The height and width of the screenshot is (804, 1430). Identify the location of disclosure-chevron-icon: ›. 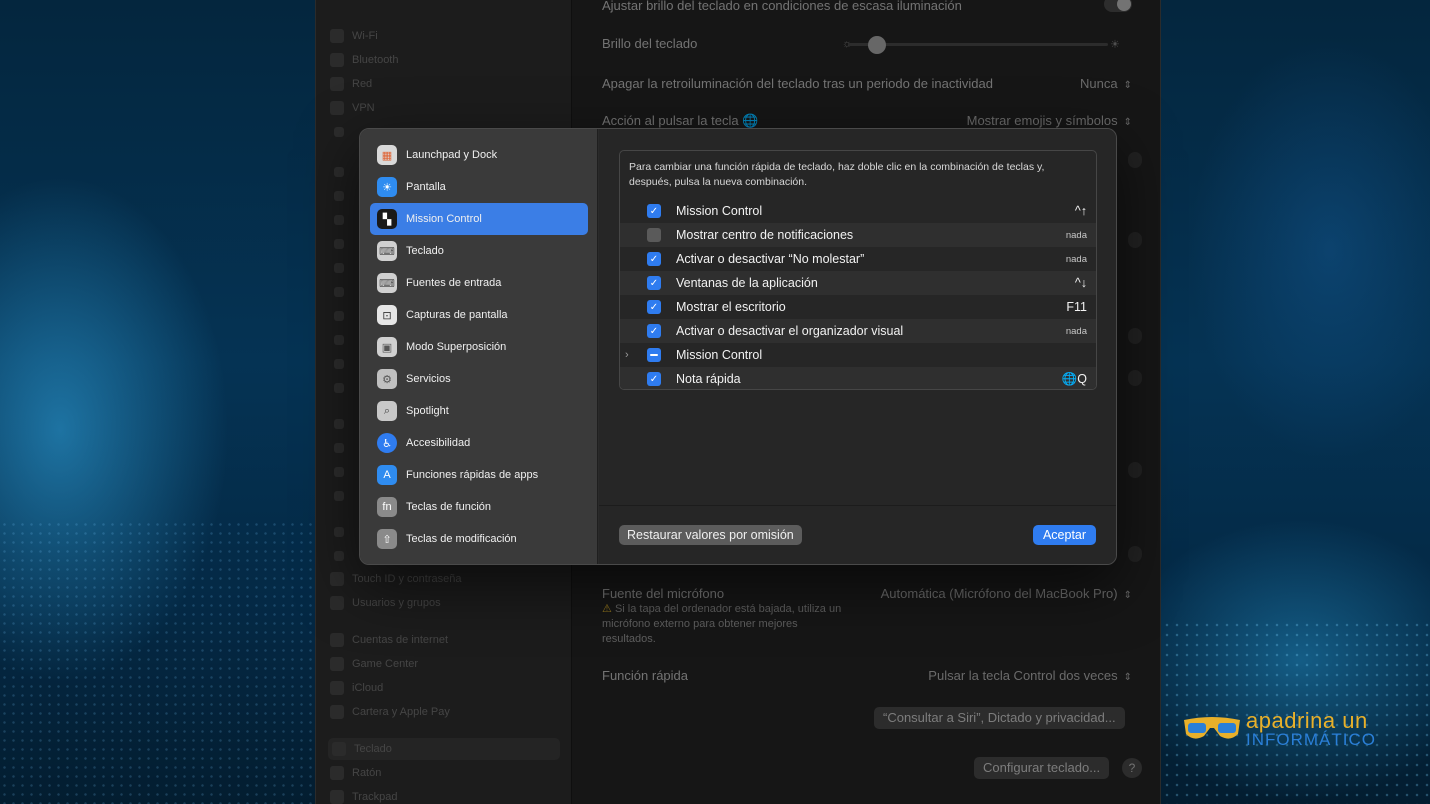
(627, 355).